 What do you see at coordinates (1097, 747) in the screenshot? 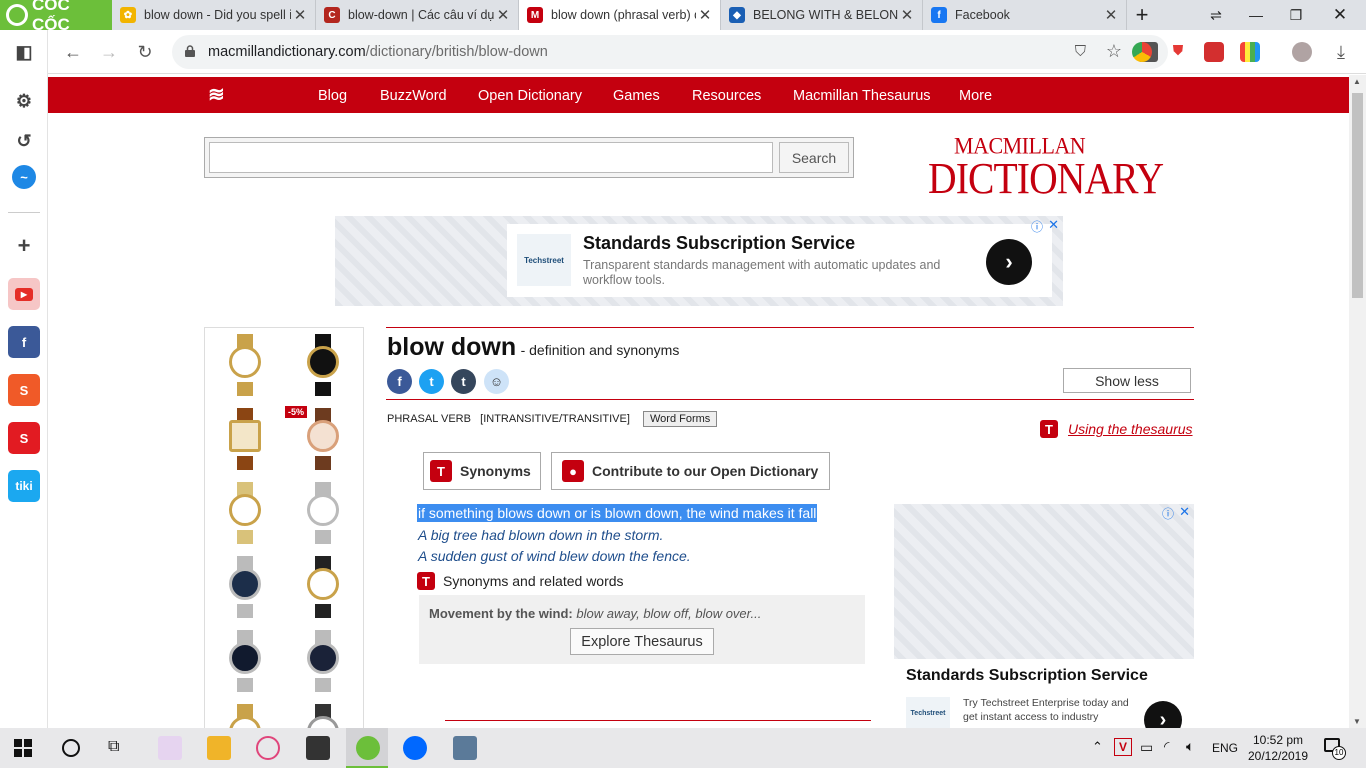
I see `tray-chevron-icon: ⌃` at bounding box center [1097, 747].